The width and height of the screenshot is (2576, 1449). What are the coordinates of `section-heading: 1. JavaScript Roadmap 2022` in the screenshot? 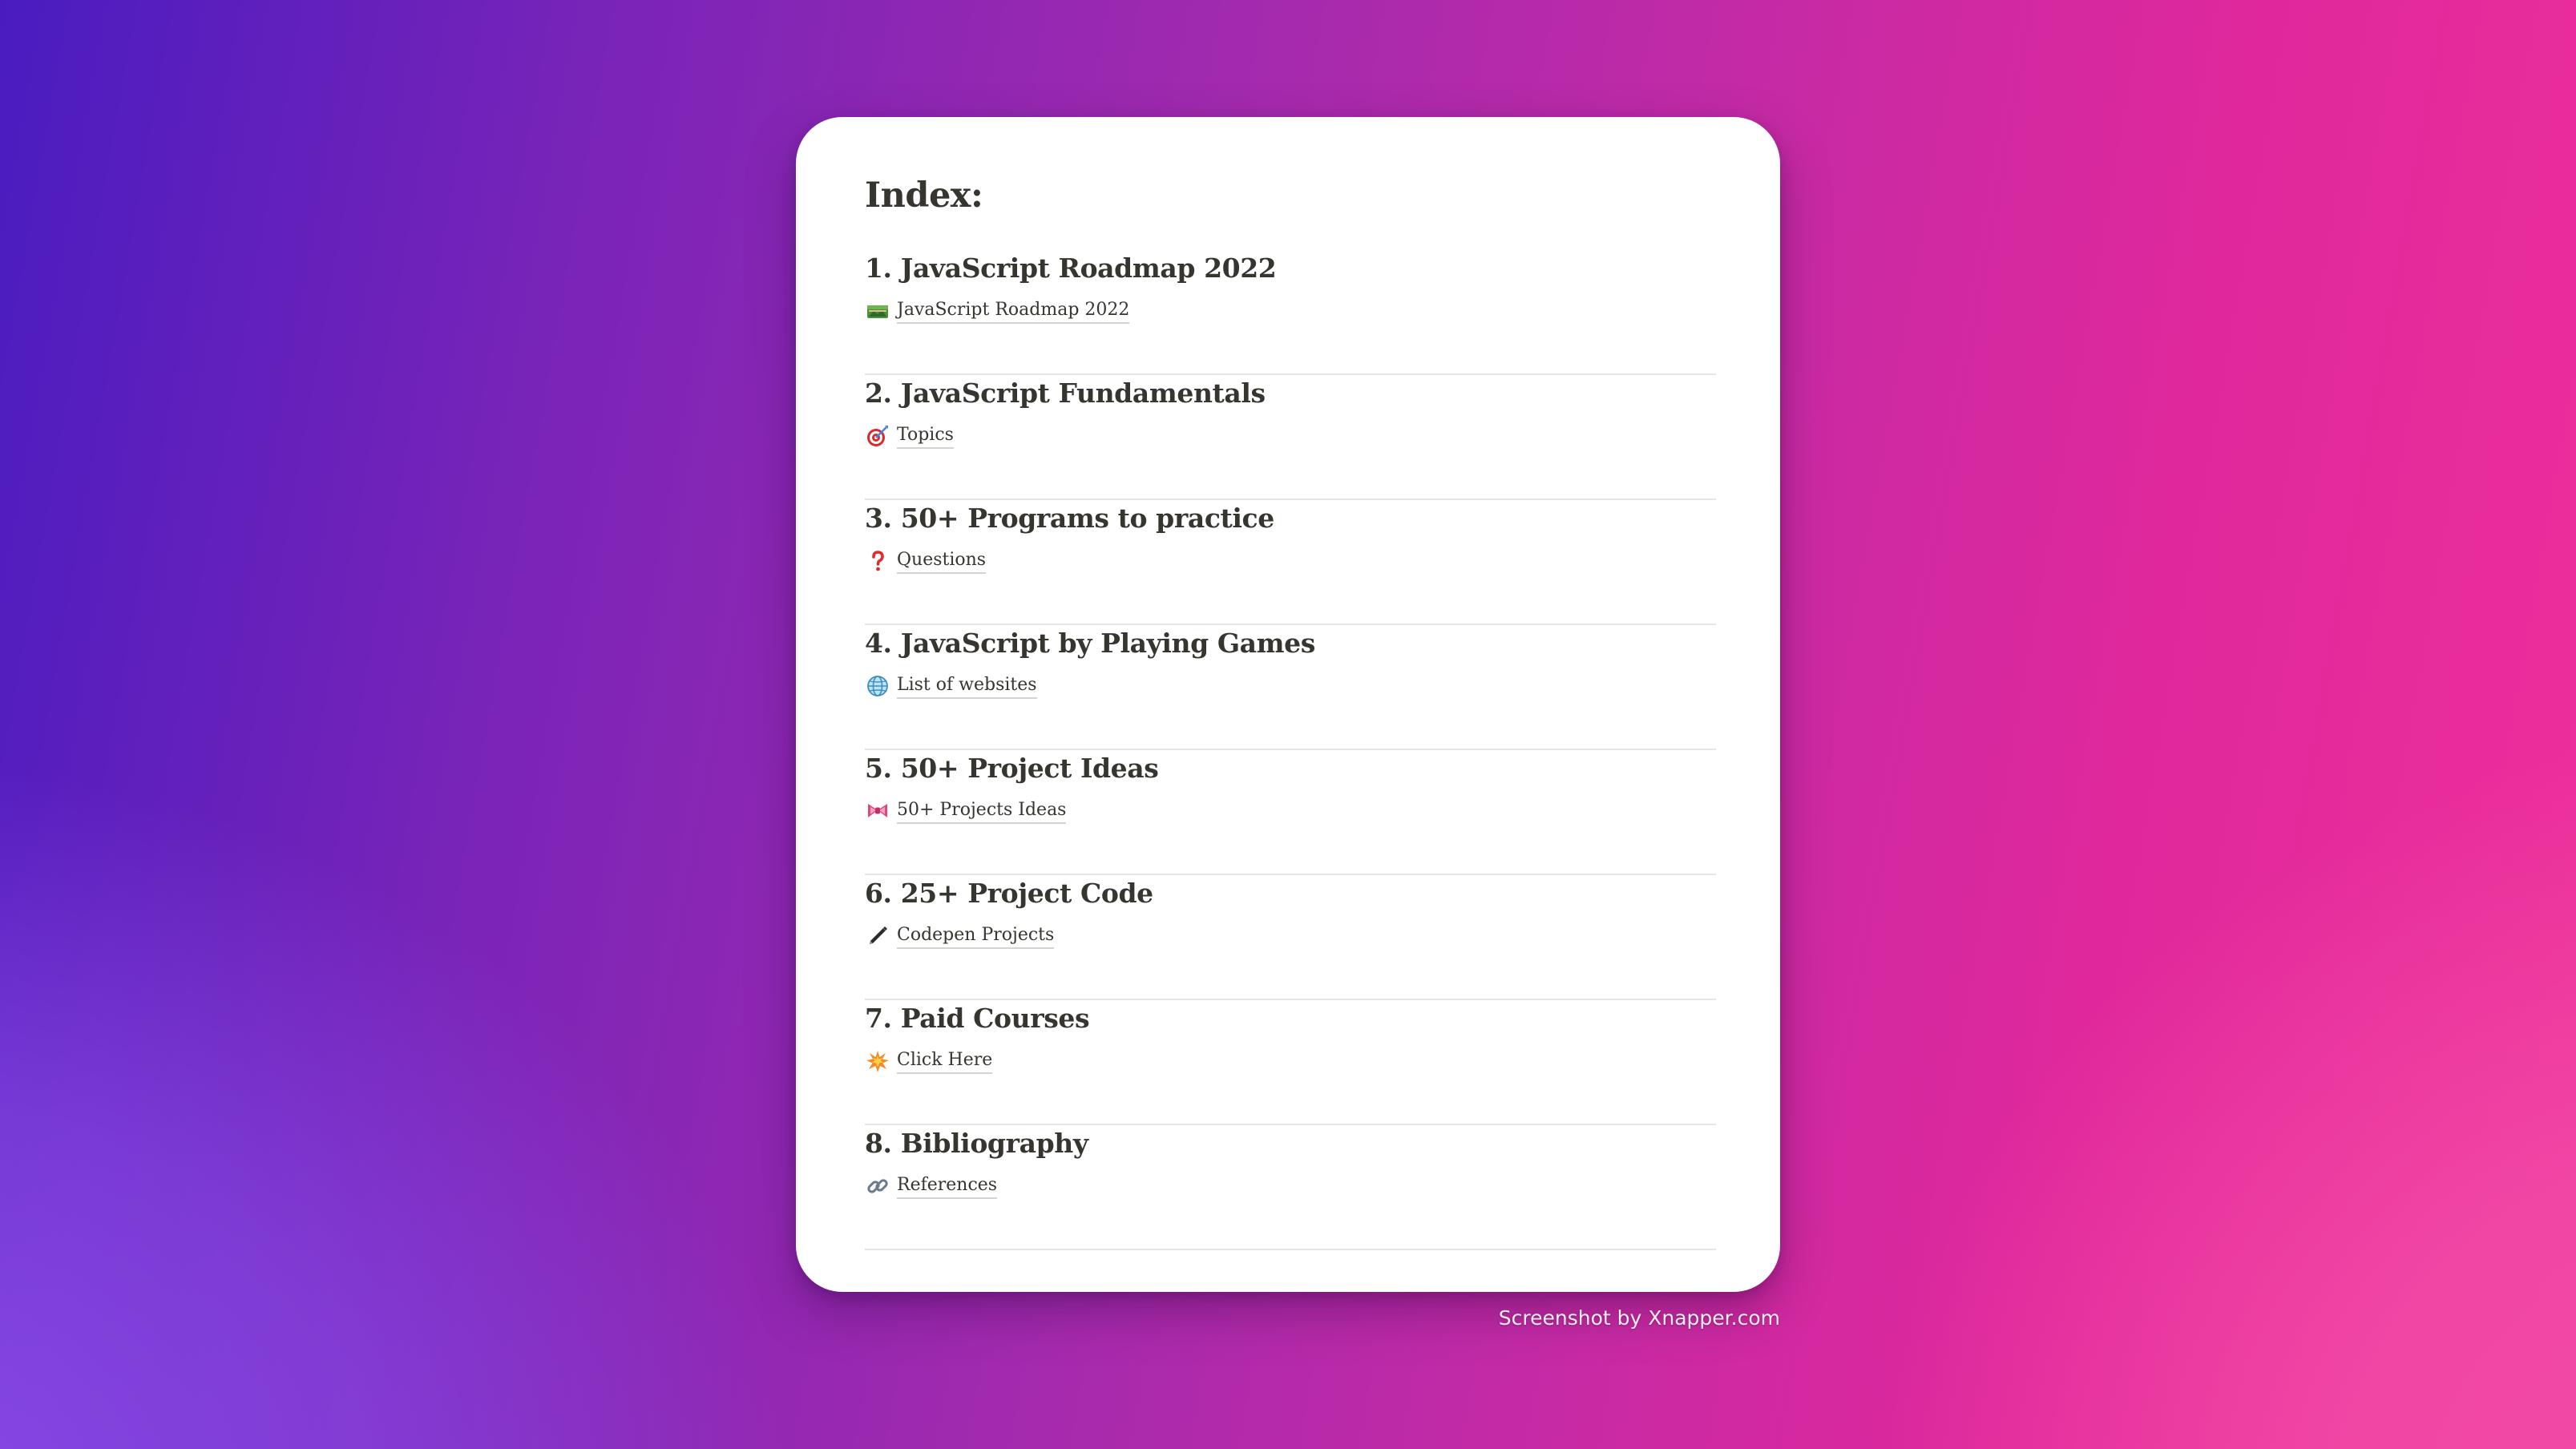 It's located at (1071, 268).